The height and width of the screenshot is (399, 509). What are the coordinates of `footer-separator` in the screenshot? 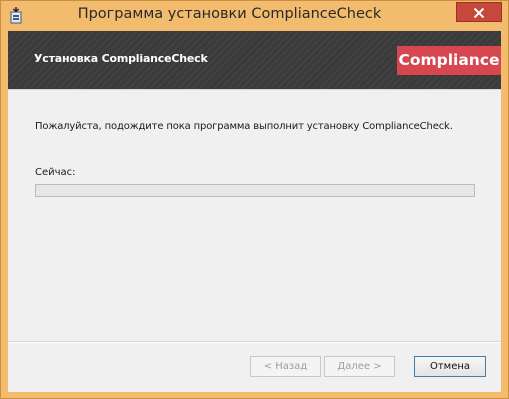 It's located at (254, 342).